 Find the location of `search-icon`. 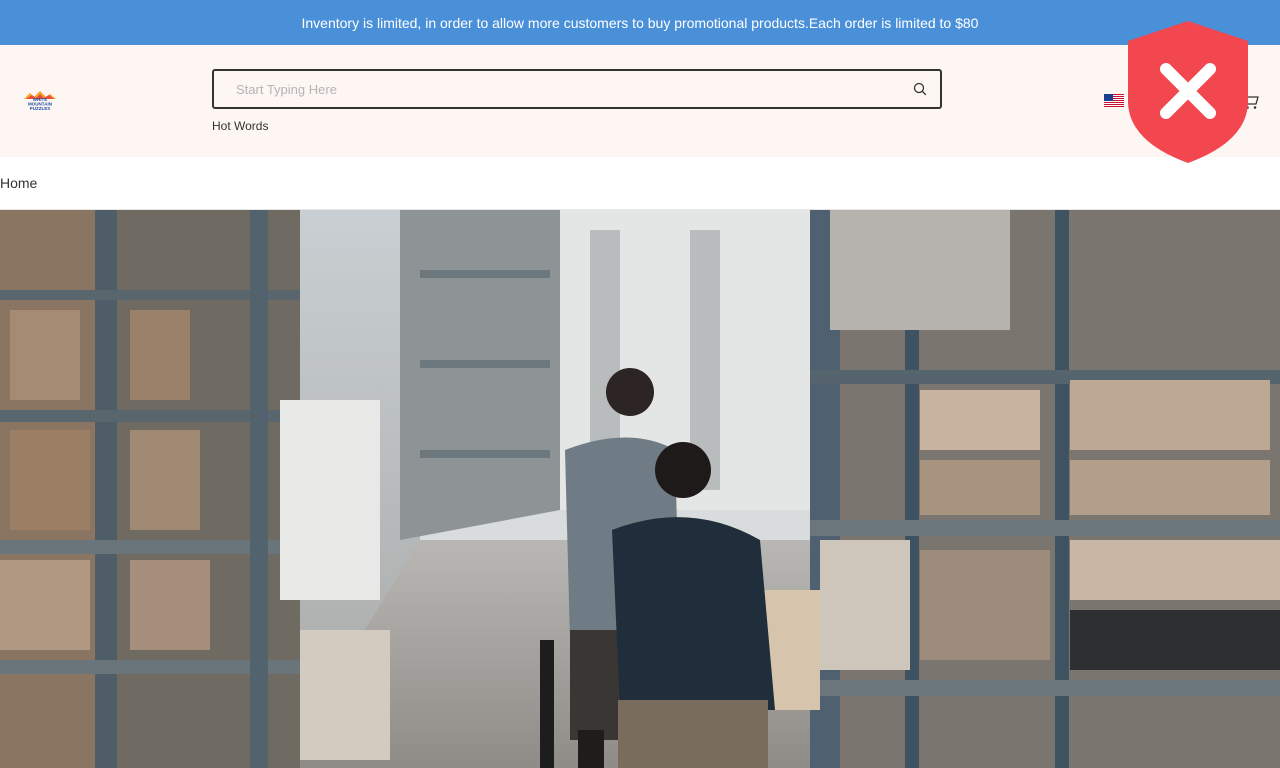

search-icon is located at coordinates (920, 89).